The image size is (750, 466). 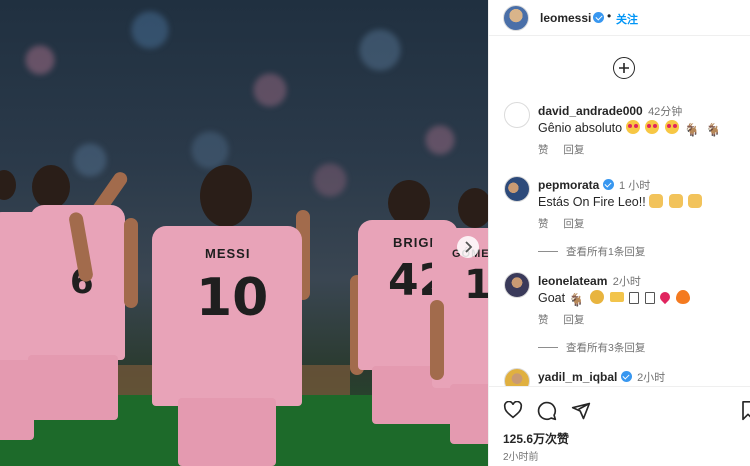 What do you see at coordinates (572, 281) in the screenshot?
I see `comment-username: leonelateam` at bounding box center [572, 281].